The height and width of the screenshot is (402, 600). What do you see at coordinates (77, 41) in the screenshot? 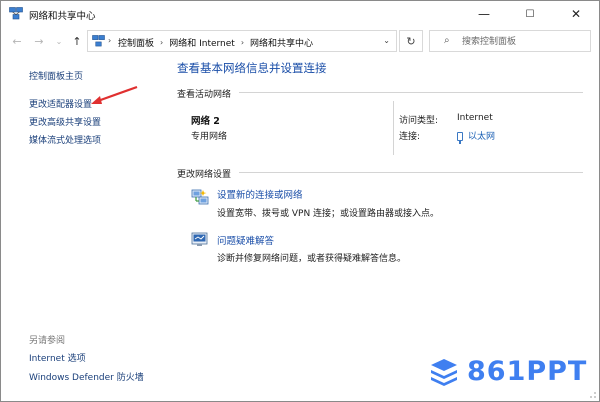
I see `up-button: ↑` at bounding box center [77, 41].